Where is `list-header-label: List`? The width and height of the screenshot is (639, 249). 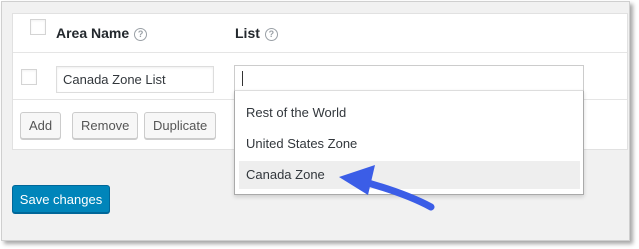 list-header-label: List is located at coordinates (247, 33).